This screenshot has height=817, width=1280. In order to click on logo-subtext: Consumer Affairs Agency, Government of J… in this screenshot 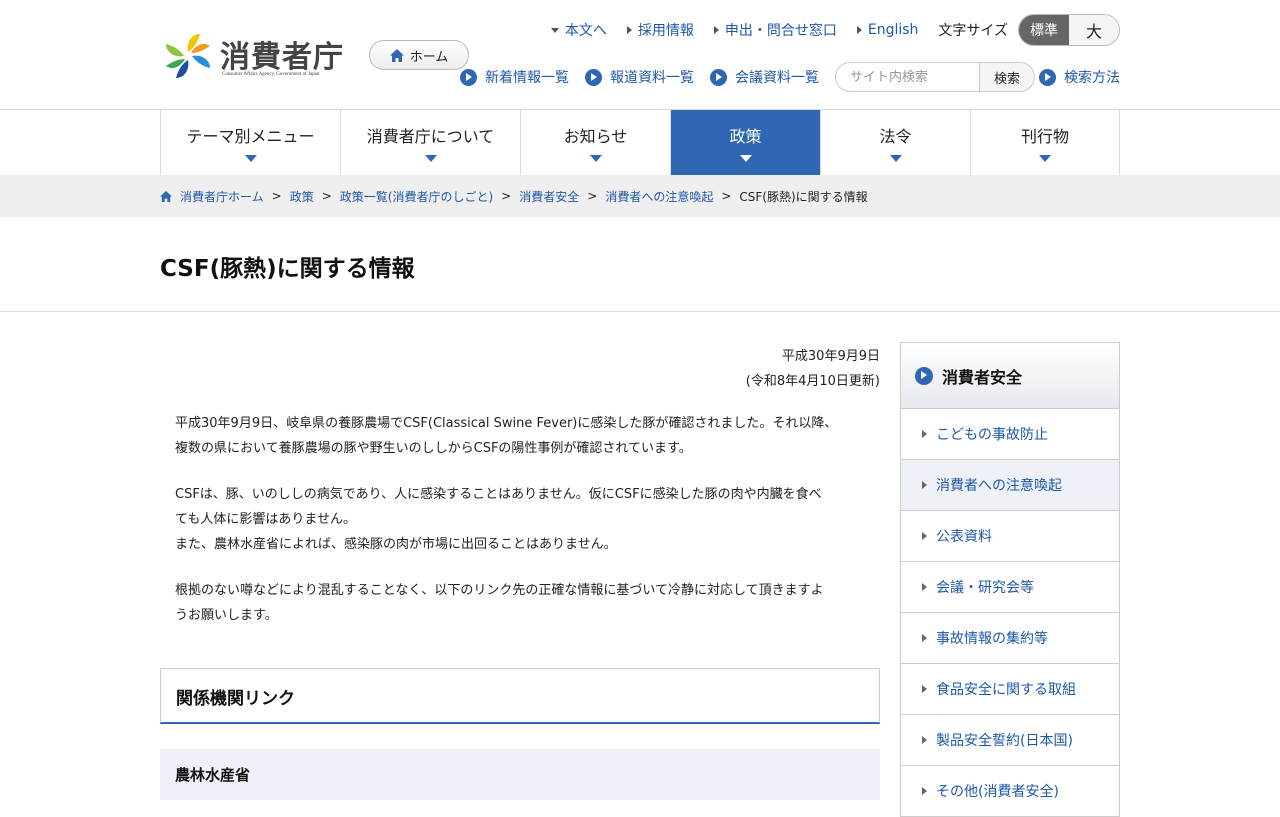, I will do `click(271, 74)`.